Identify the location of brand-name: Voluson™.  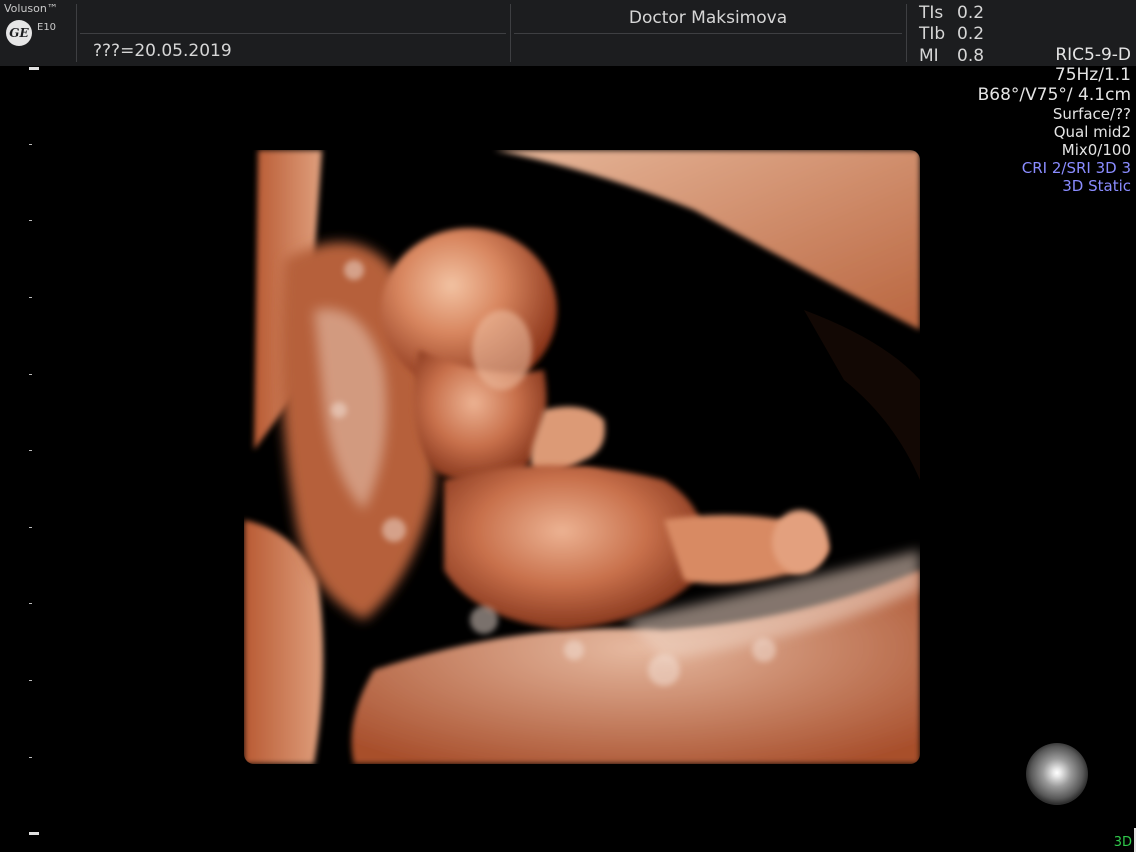
(31, 8).